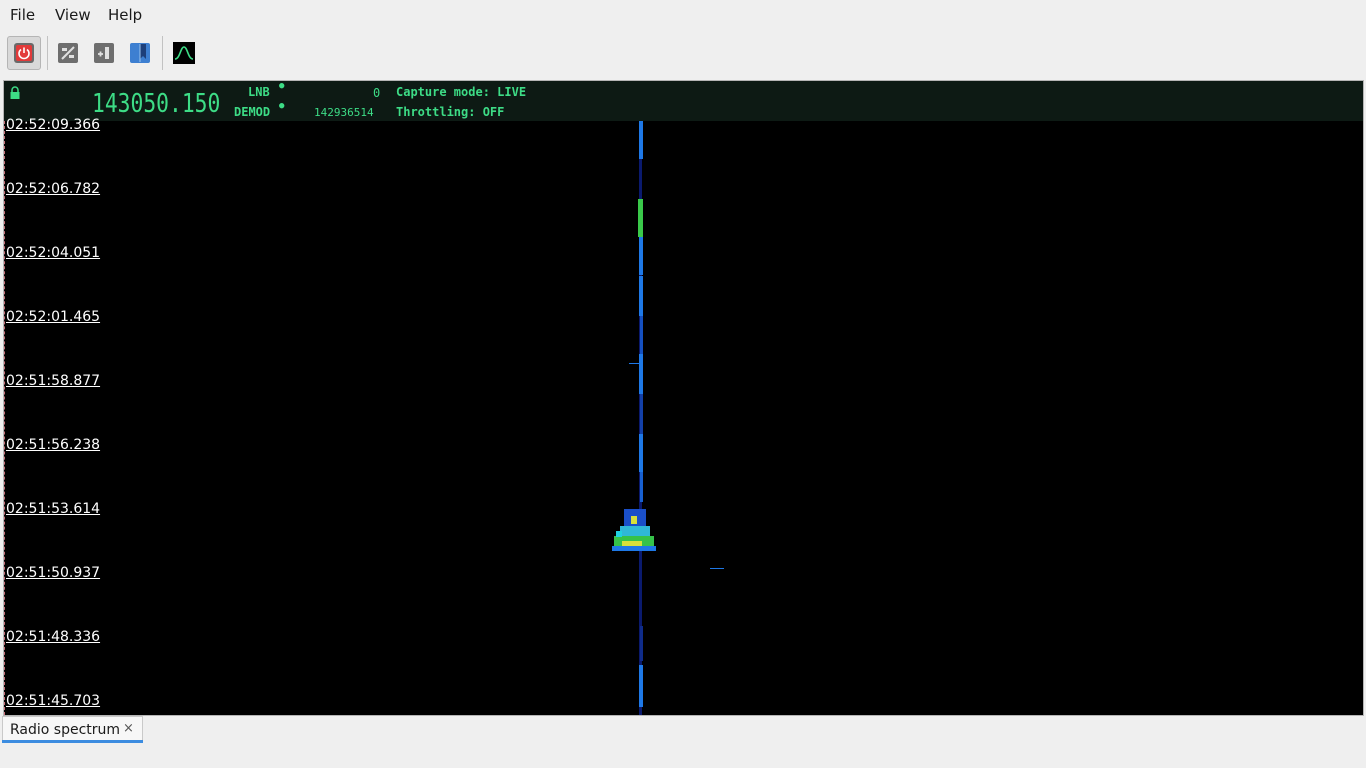 The height and width of the screenshot is (768, 1366). Describe the element at coordinates (65, 730) in the screenshot. I see `tab-label: Radio spectrum` at that location.